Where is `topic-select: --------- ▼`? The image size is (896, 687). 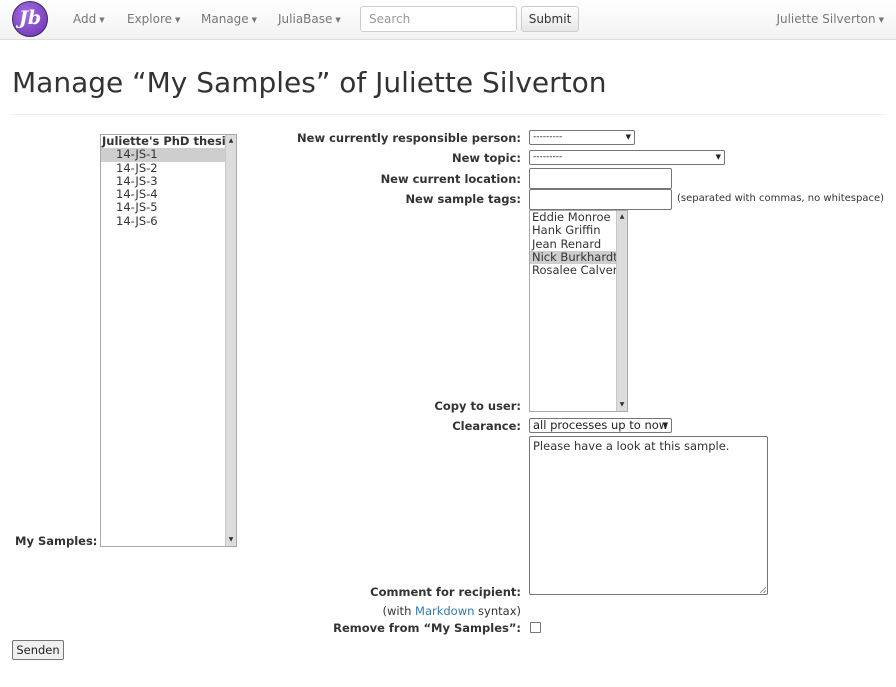 topic-select: --------- ▼ is located at coordinates (627, 157).